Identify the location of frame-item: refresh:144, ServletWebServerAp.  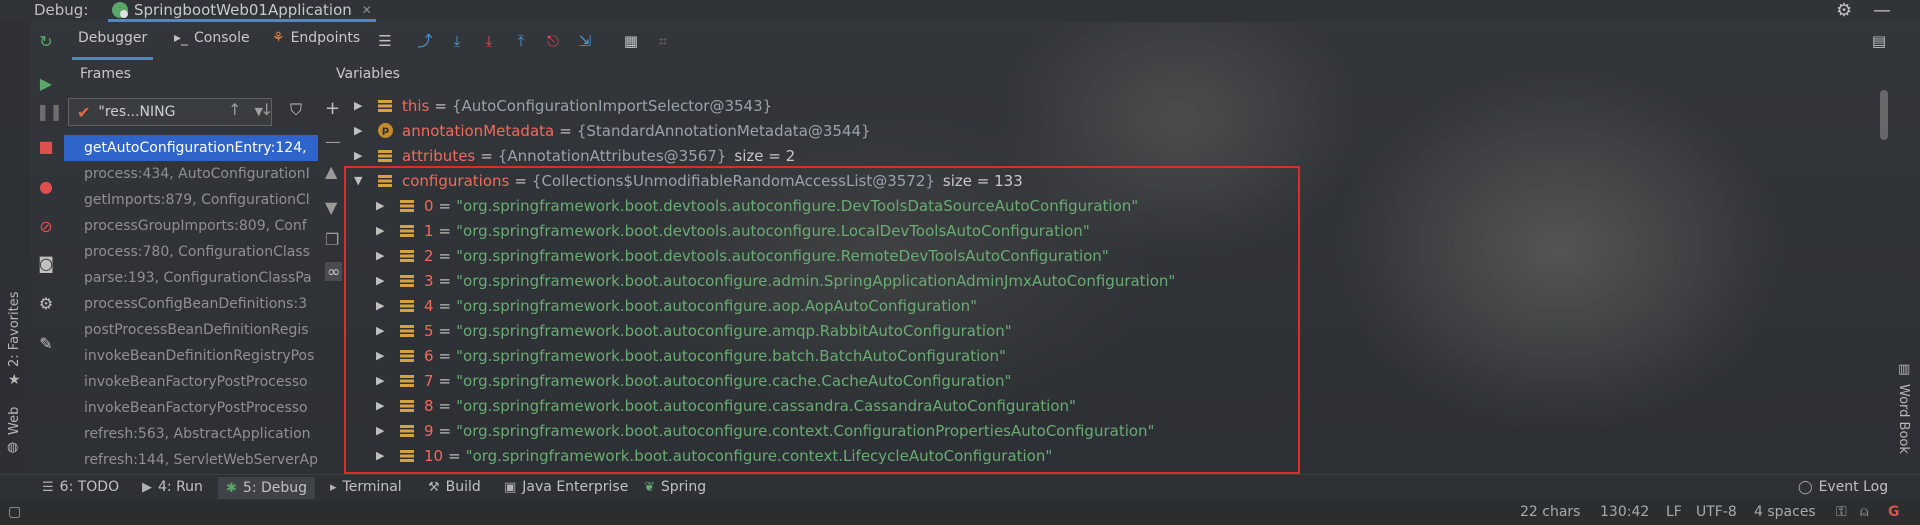
(191, 460).